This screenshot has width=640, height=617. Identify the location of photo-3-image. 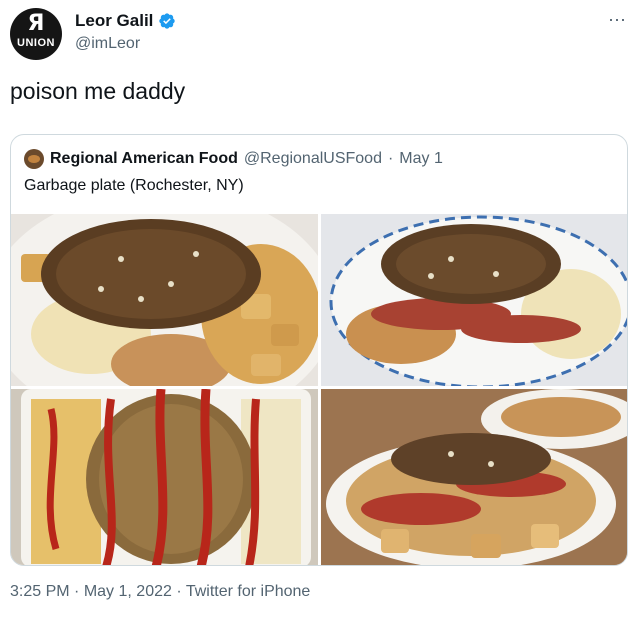
(164, 477).